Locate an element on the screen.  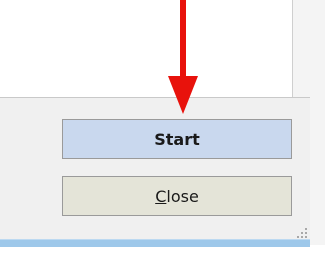
start-button-label: Start is located at coordinates (177, 139).